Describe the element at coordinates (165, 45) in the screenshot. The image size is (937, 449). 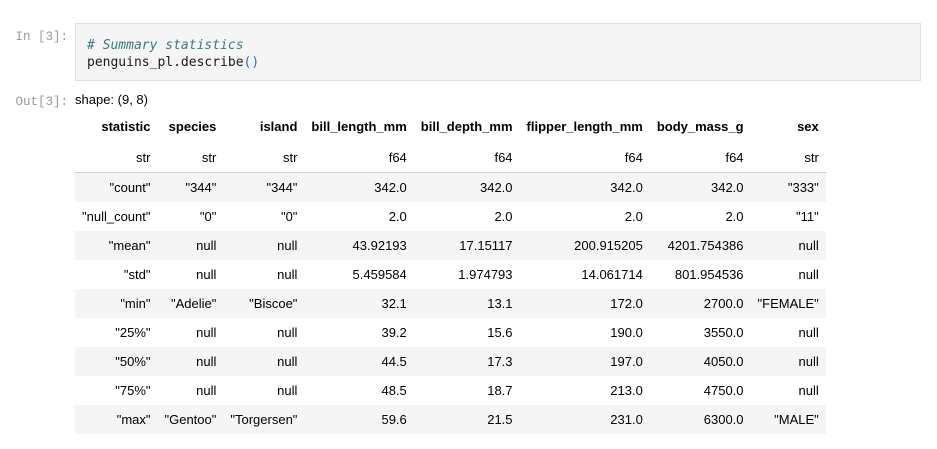
I see `code-comment: # Summary statistics` at that location.